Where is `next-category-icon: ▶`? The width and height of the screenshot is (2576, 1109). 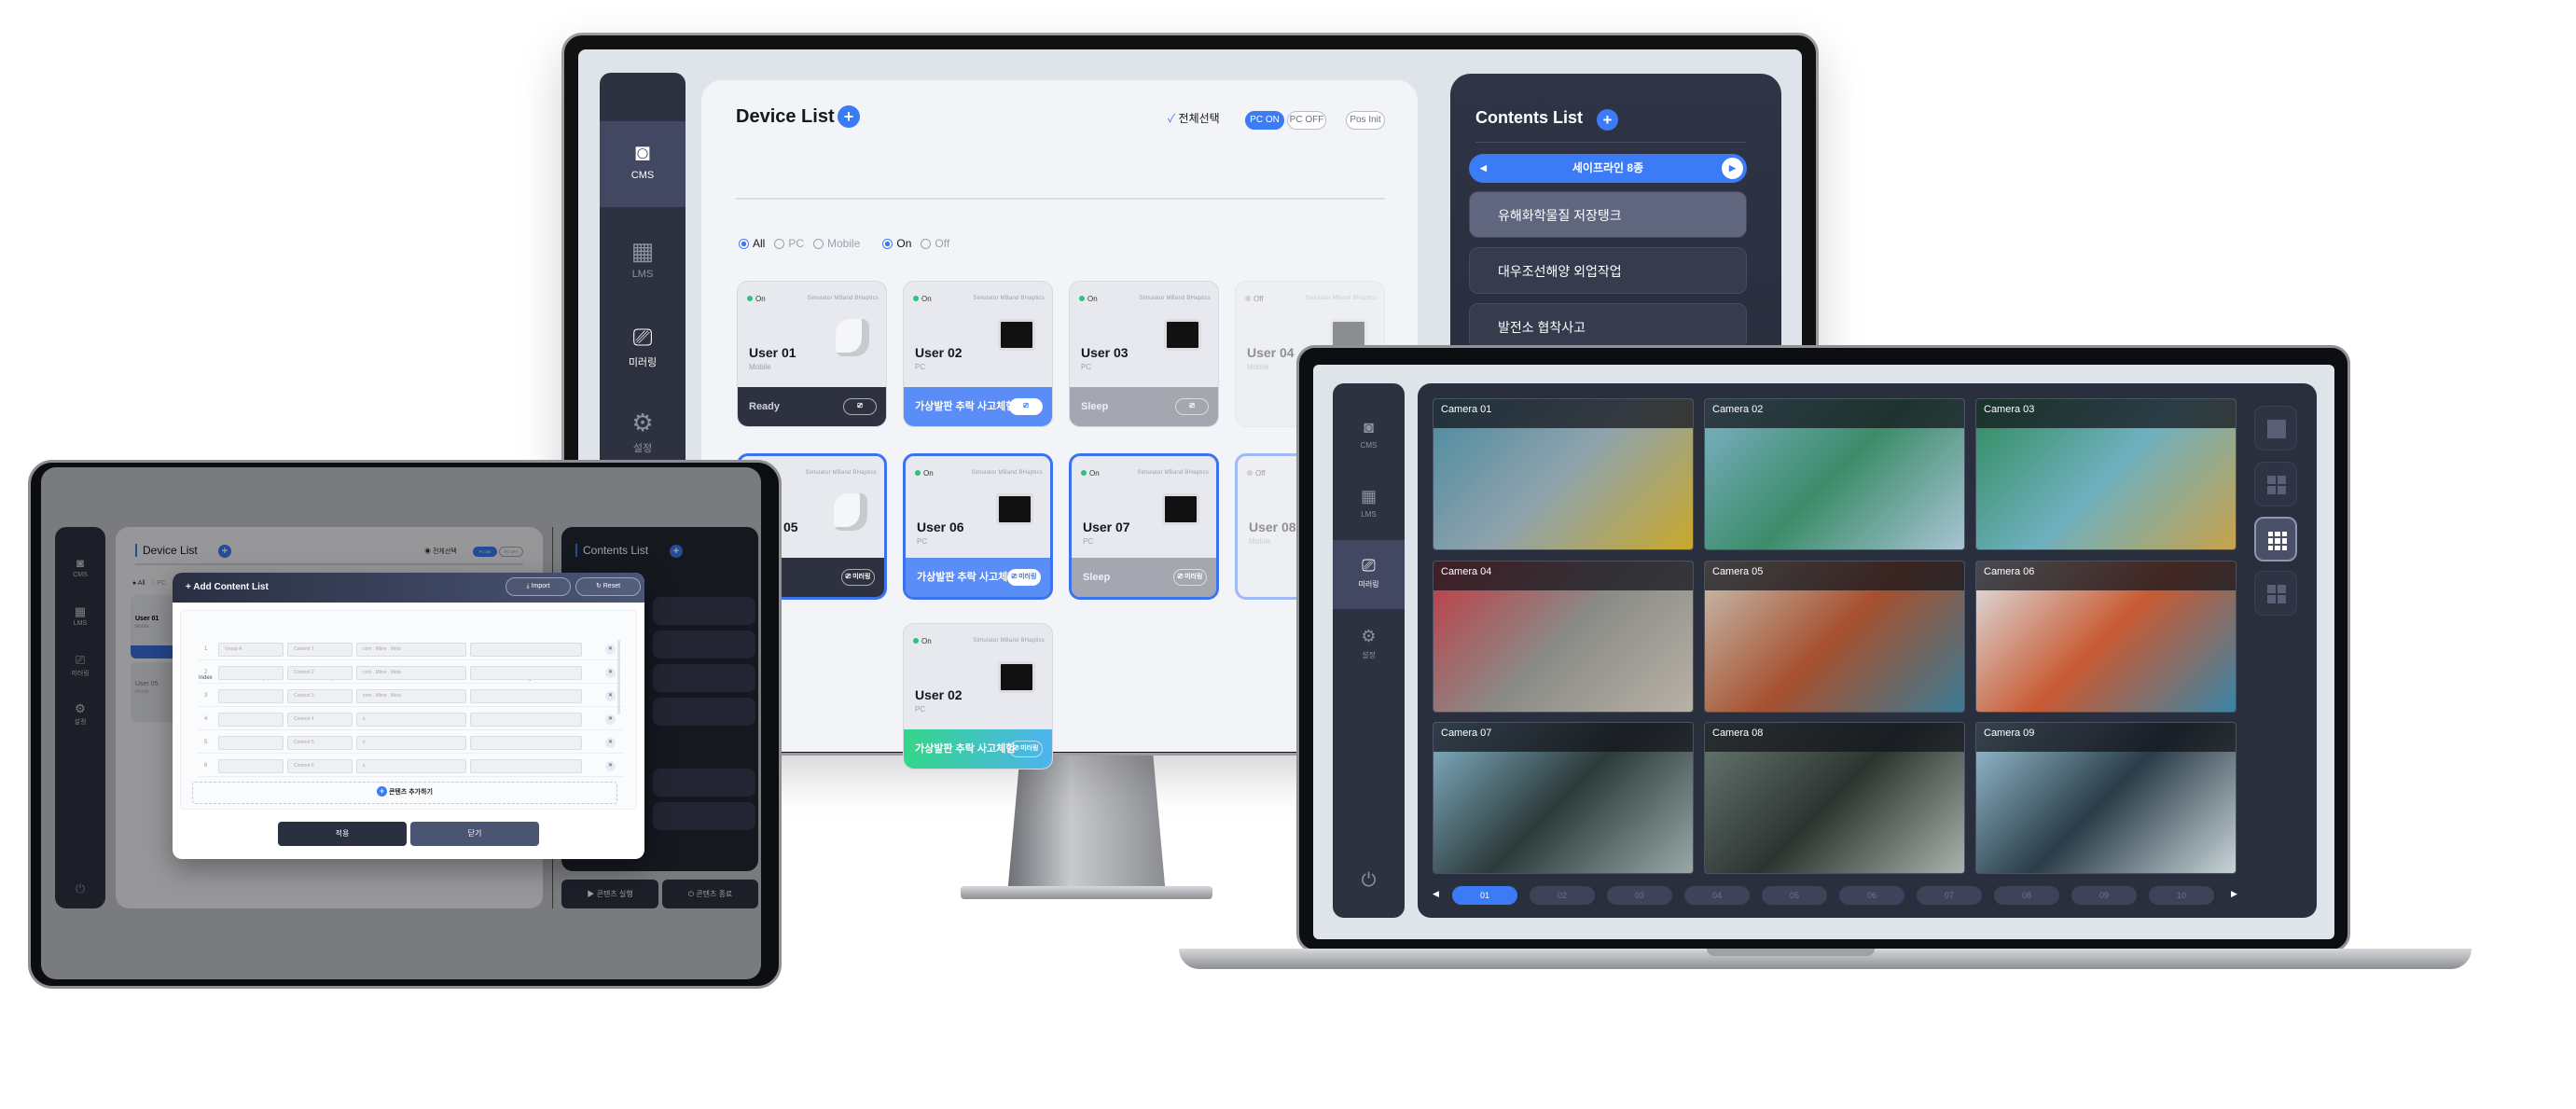
next-category-icon: ▶ is located at coordinates (1732, 169).